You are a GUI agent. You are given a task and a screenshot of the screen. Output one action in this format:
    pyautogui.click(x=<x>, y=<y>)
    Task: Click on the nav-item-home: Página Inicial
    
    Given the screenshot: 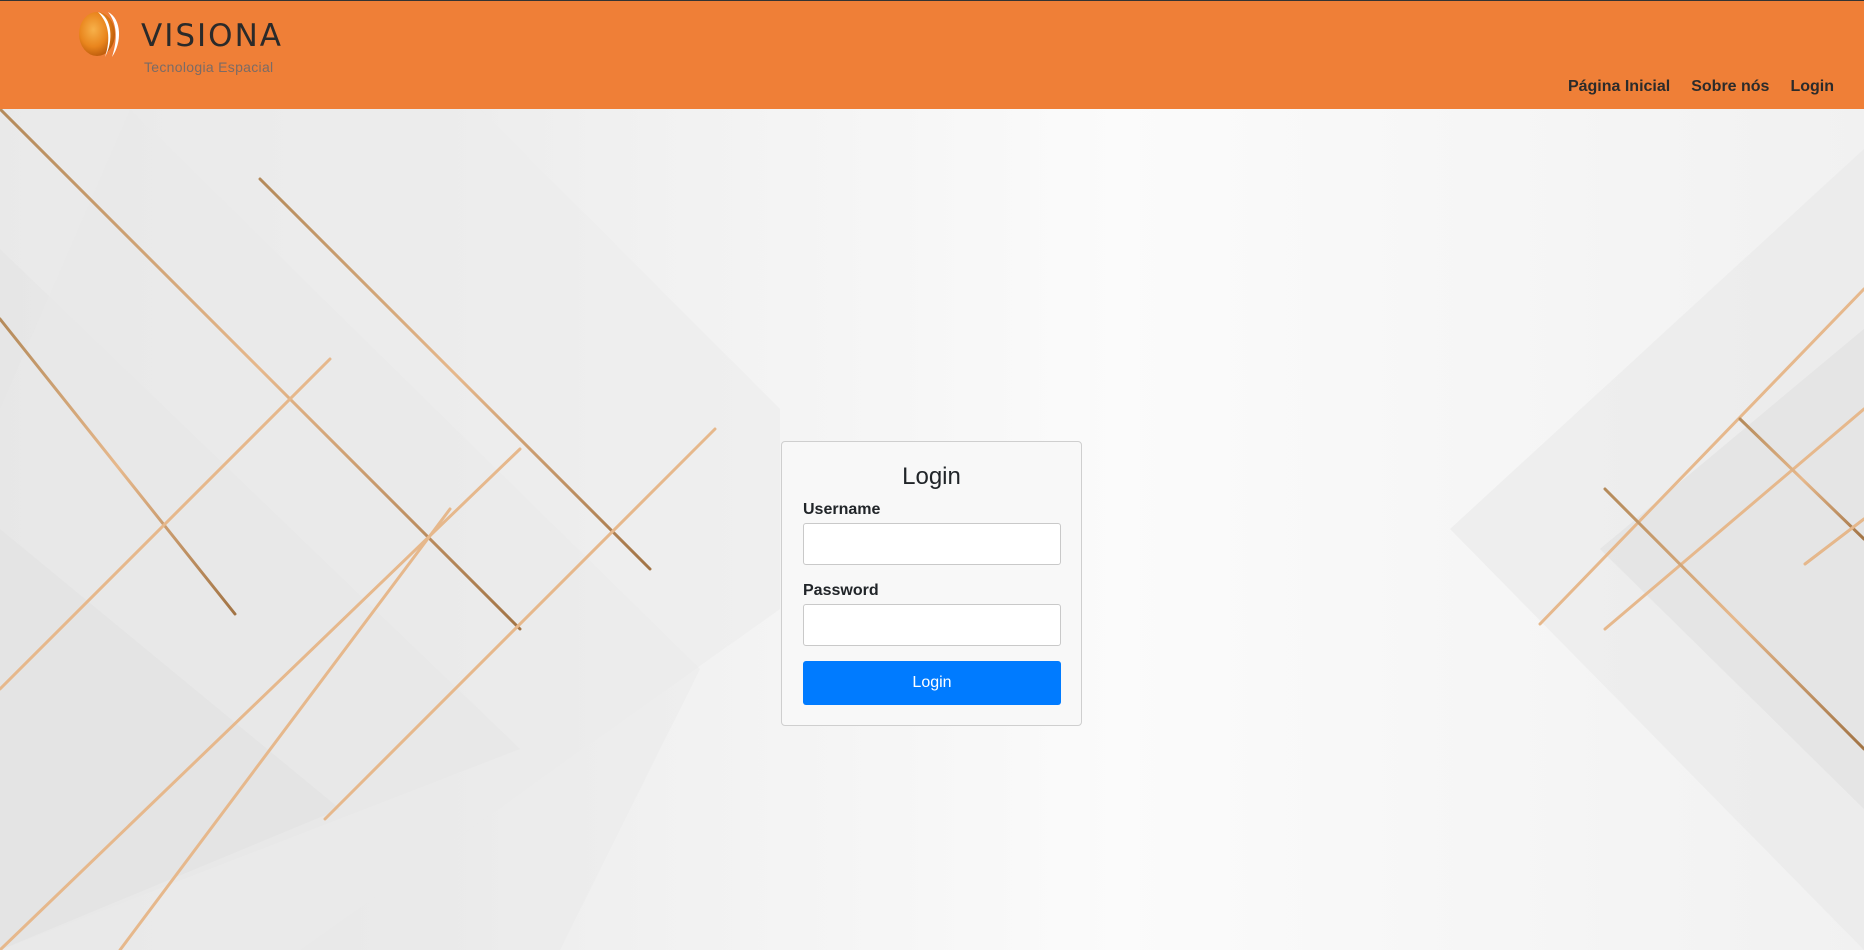 What is the action you would take?
    pyautogui.click(x=1618, y=87)
    